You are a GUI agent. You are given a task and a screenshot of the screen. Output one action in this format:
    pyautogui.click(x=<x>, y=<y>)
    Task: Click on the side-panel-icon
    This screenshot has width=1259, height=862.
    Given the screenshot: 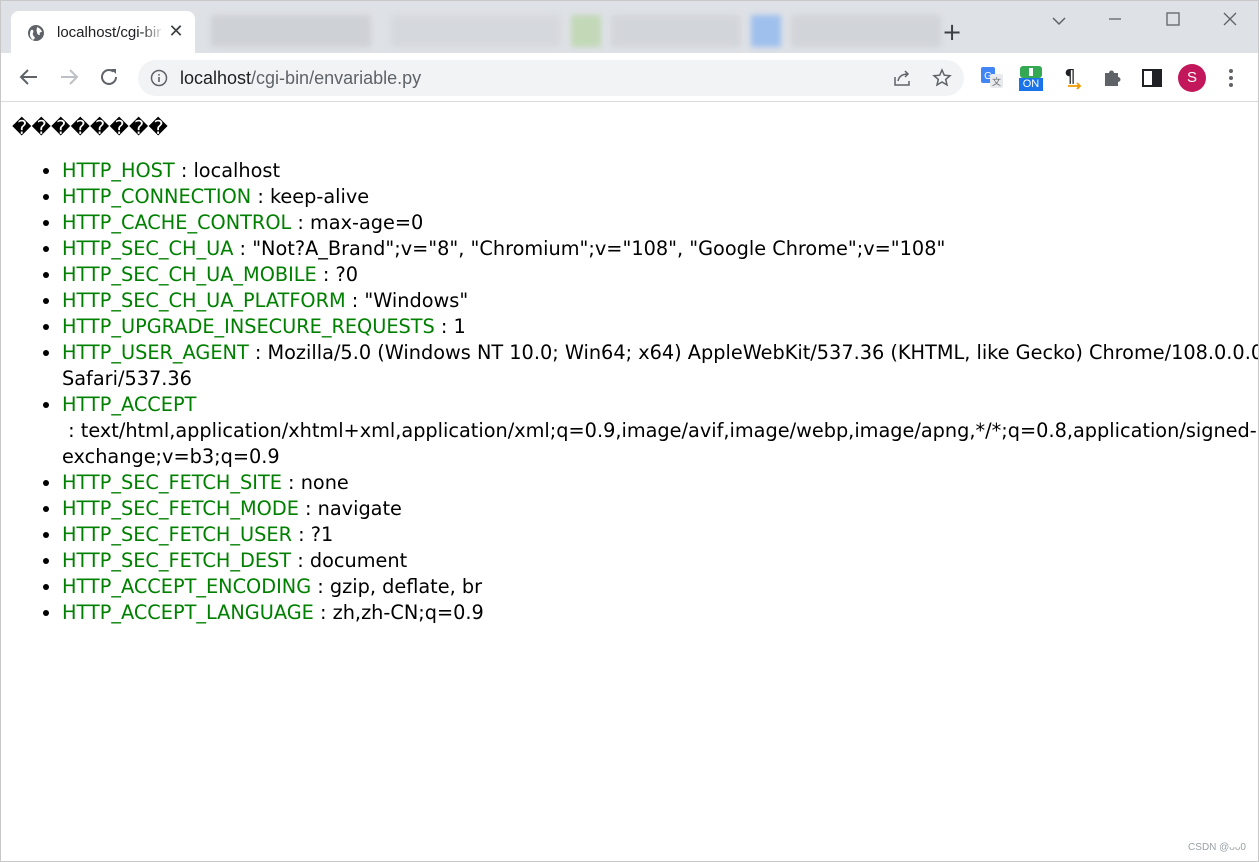 What is the action you would take?
    pyautogui.click(x=1152, y=78)
    